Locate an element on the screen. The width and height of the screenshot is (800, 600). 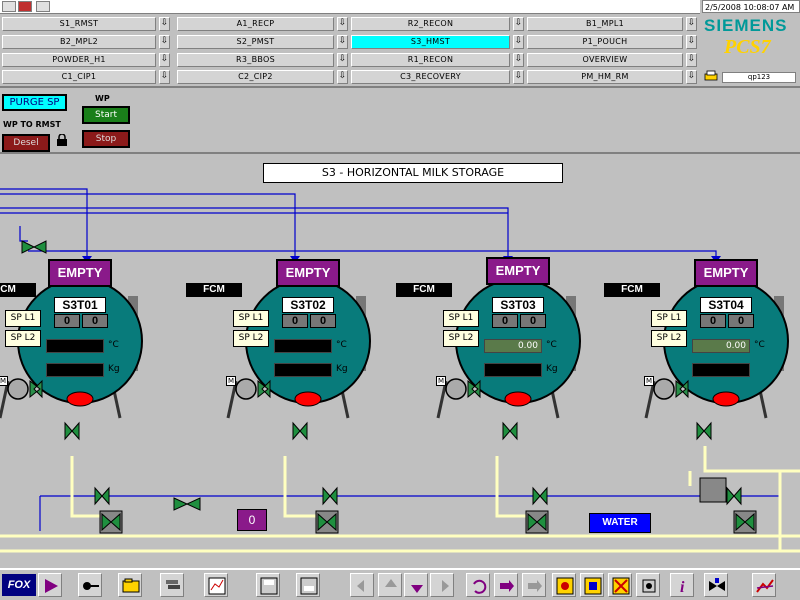
svg-text: i is located at coordinates (682, 587).